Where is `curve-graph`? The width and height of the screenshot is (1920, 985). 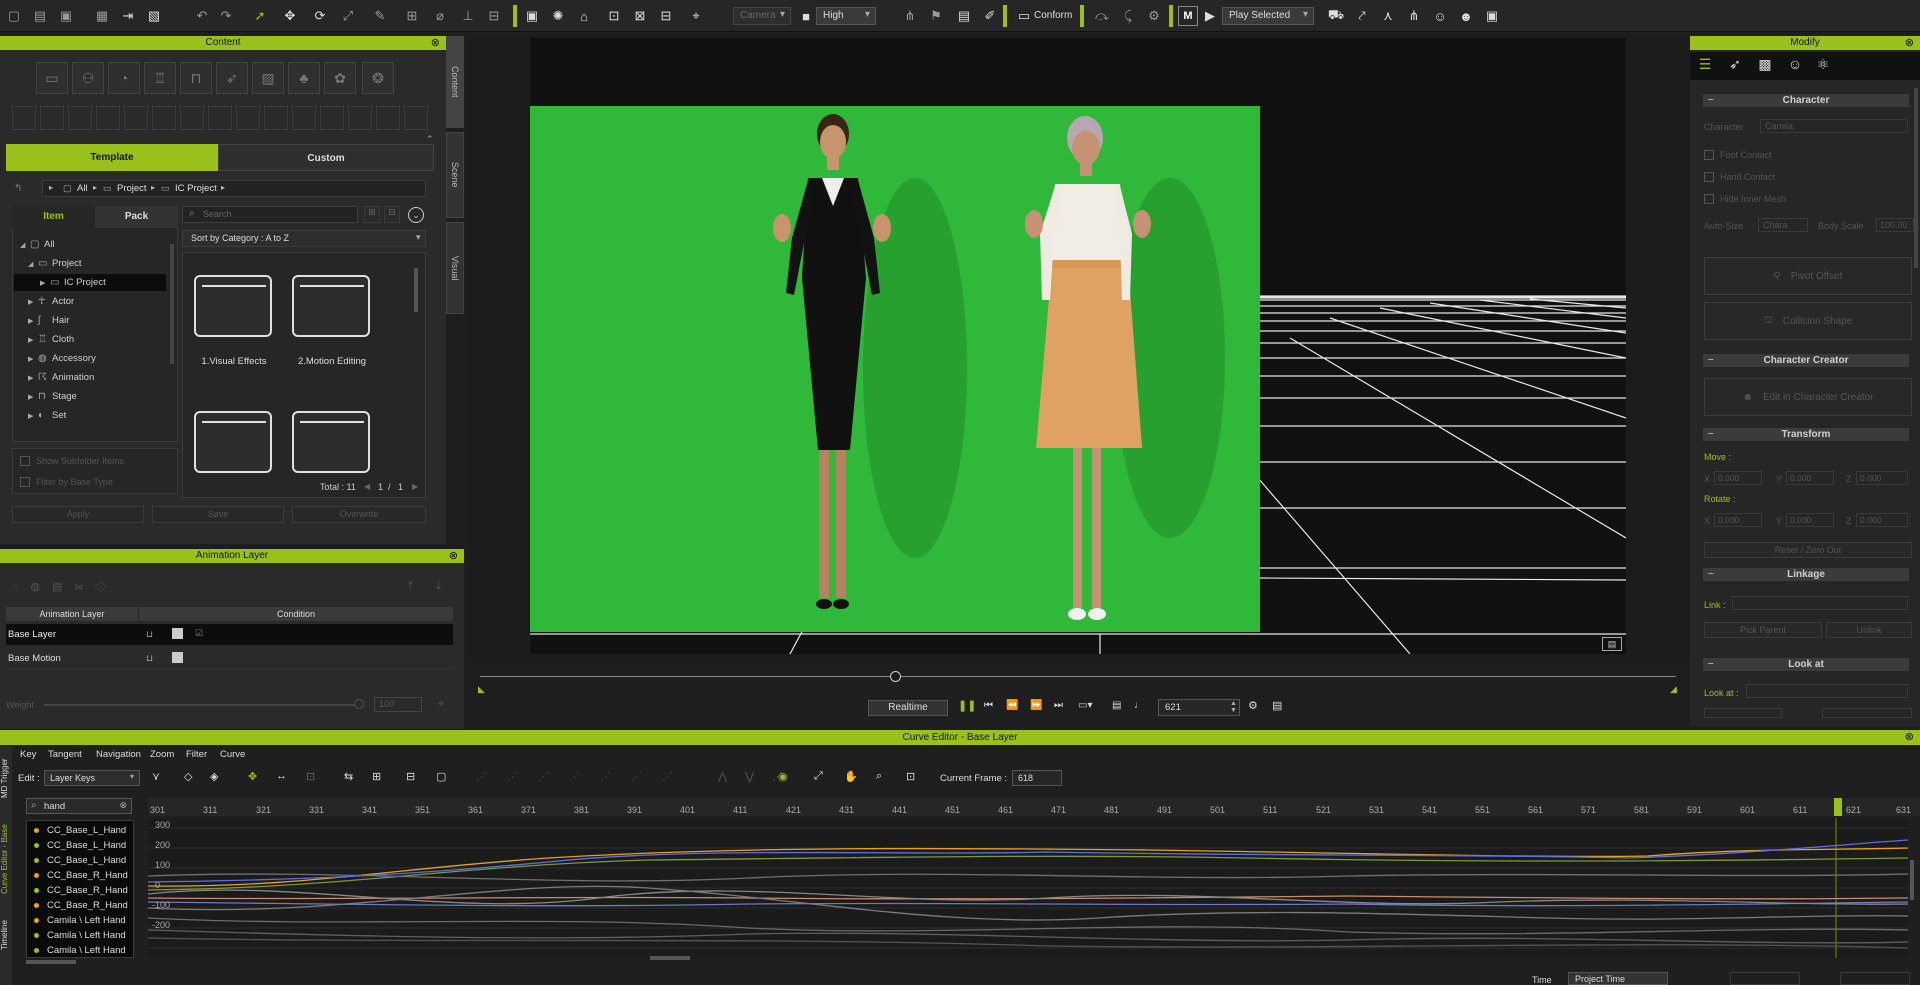
curve-graph is located at coordinates (1028, 888).